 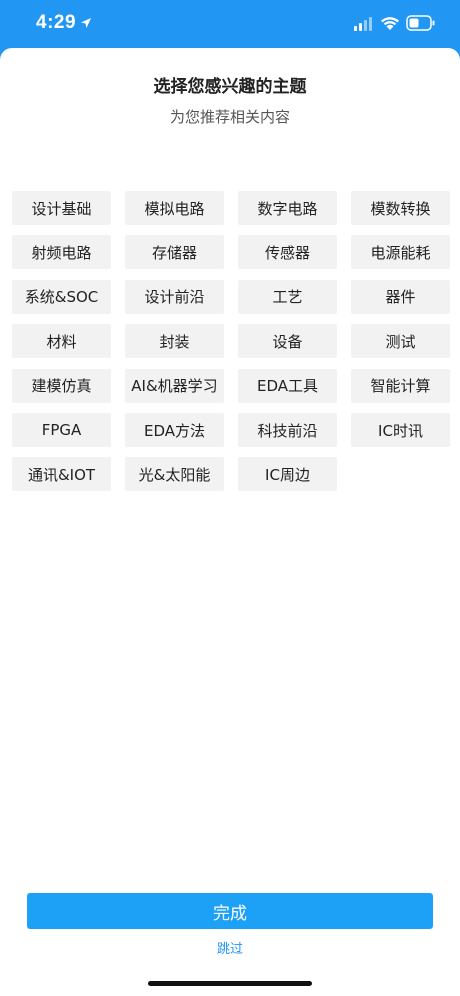 What do you see at coordinates (400, 252) in the screenshot?
I see `topic-chip: 电源能耗` at bounding box center [400, 252].